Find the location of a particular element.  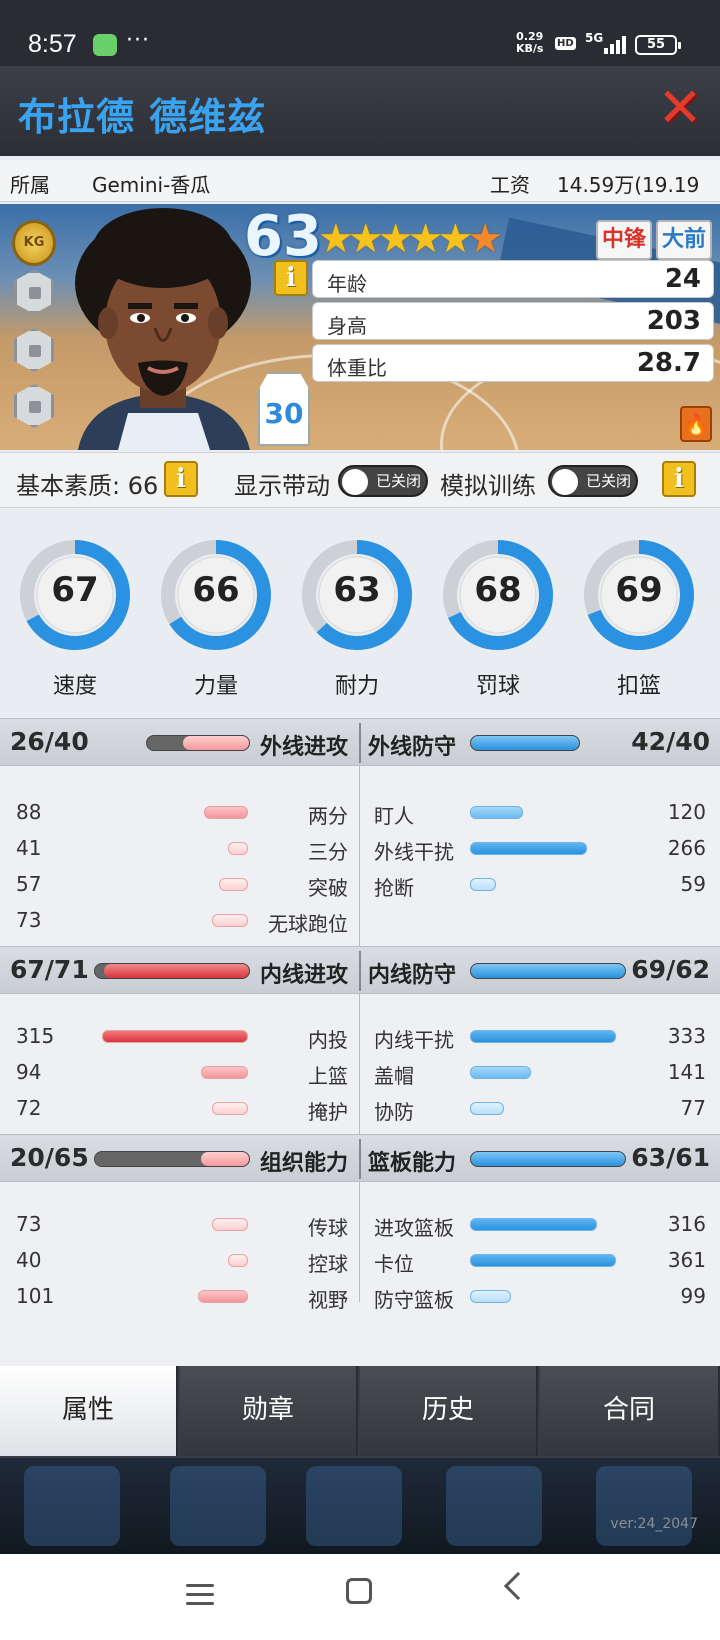

tab-badges: 勋章 is located at coordinates (269, 1411).